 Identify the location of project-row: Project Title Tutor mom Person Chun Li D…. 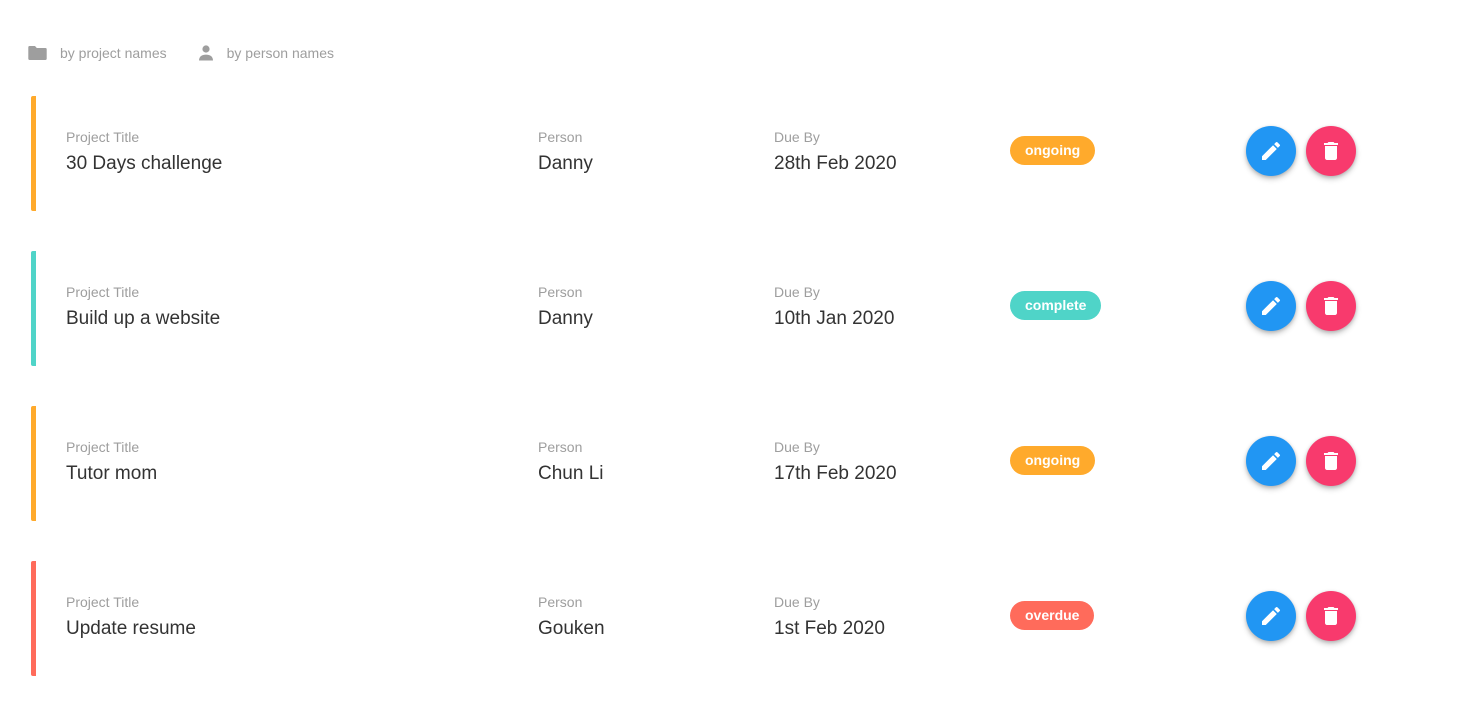
(701, 463).